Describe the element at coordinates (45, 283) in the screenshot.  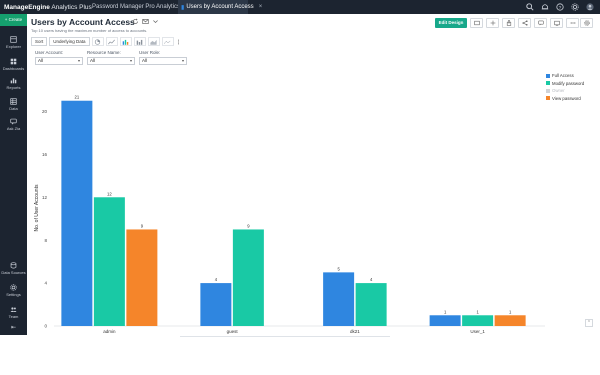
I see `y-tick-label: 4` at that location.